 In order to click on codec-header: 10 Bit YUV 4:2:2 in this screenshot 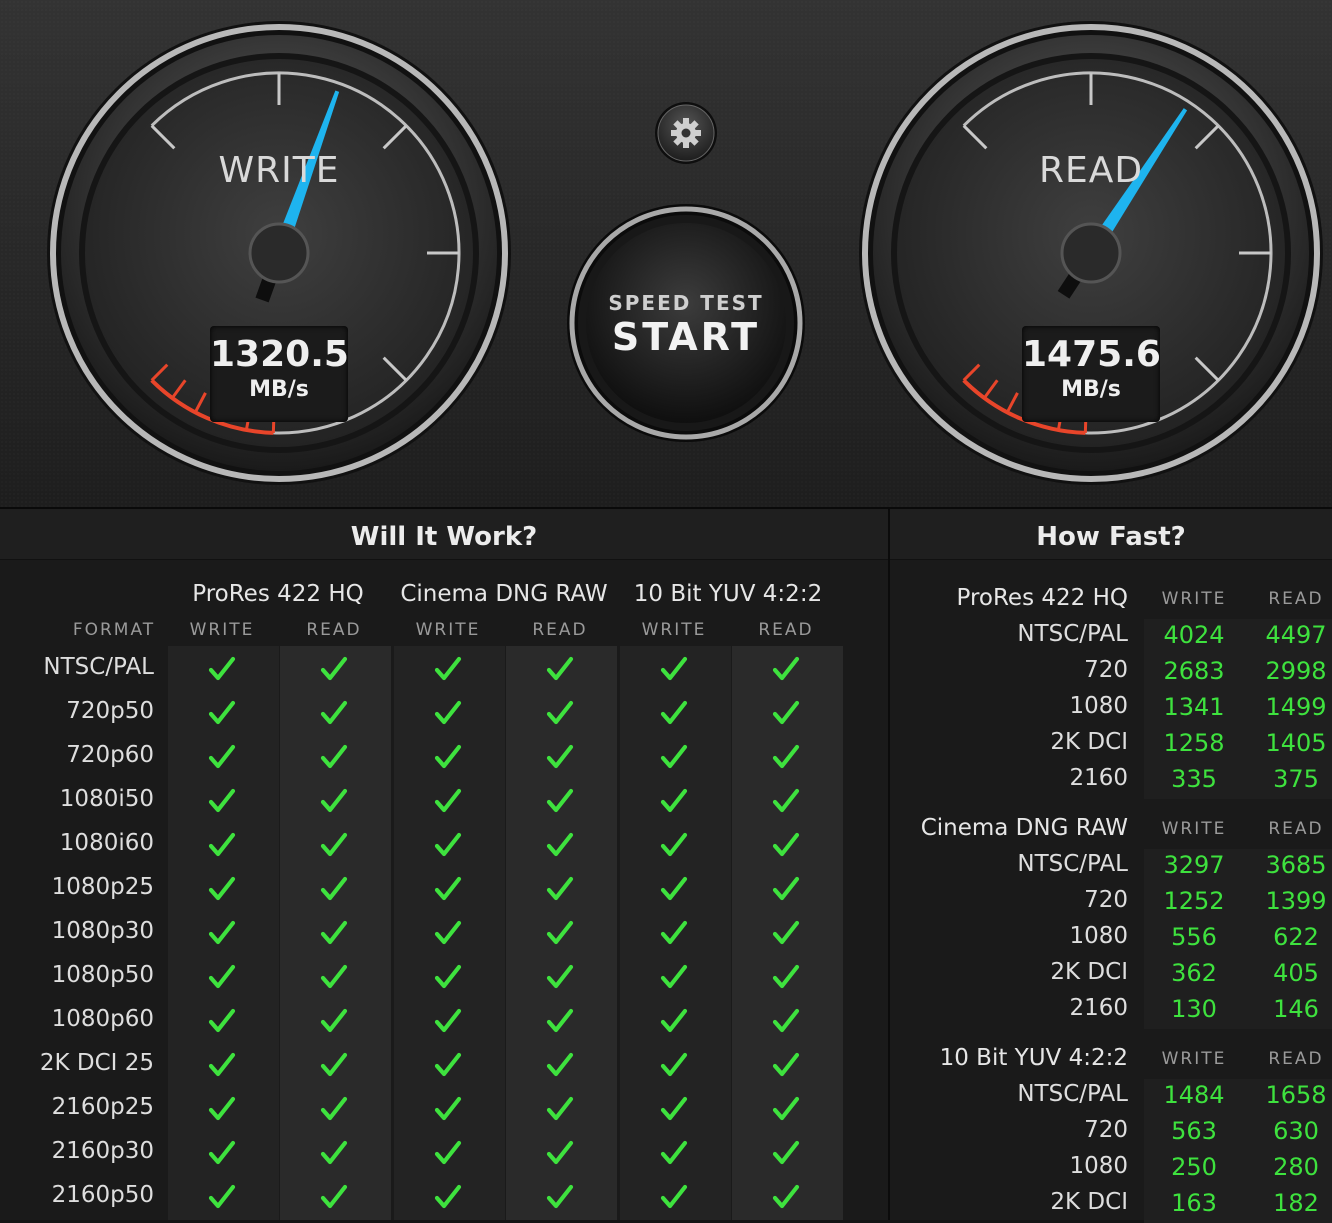, I will do `click(728, 594)`.